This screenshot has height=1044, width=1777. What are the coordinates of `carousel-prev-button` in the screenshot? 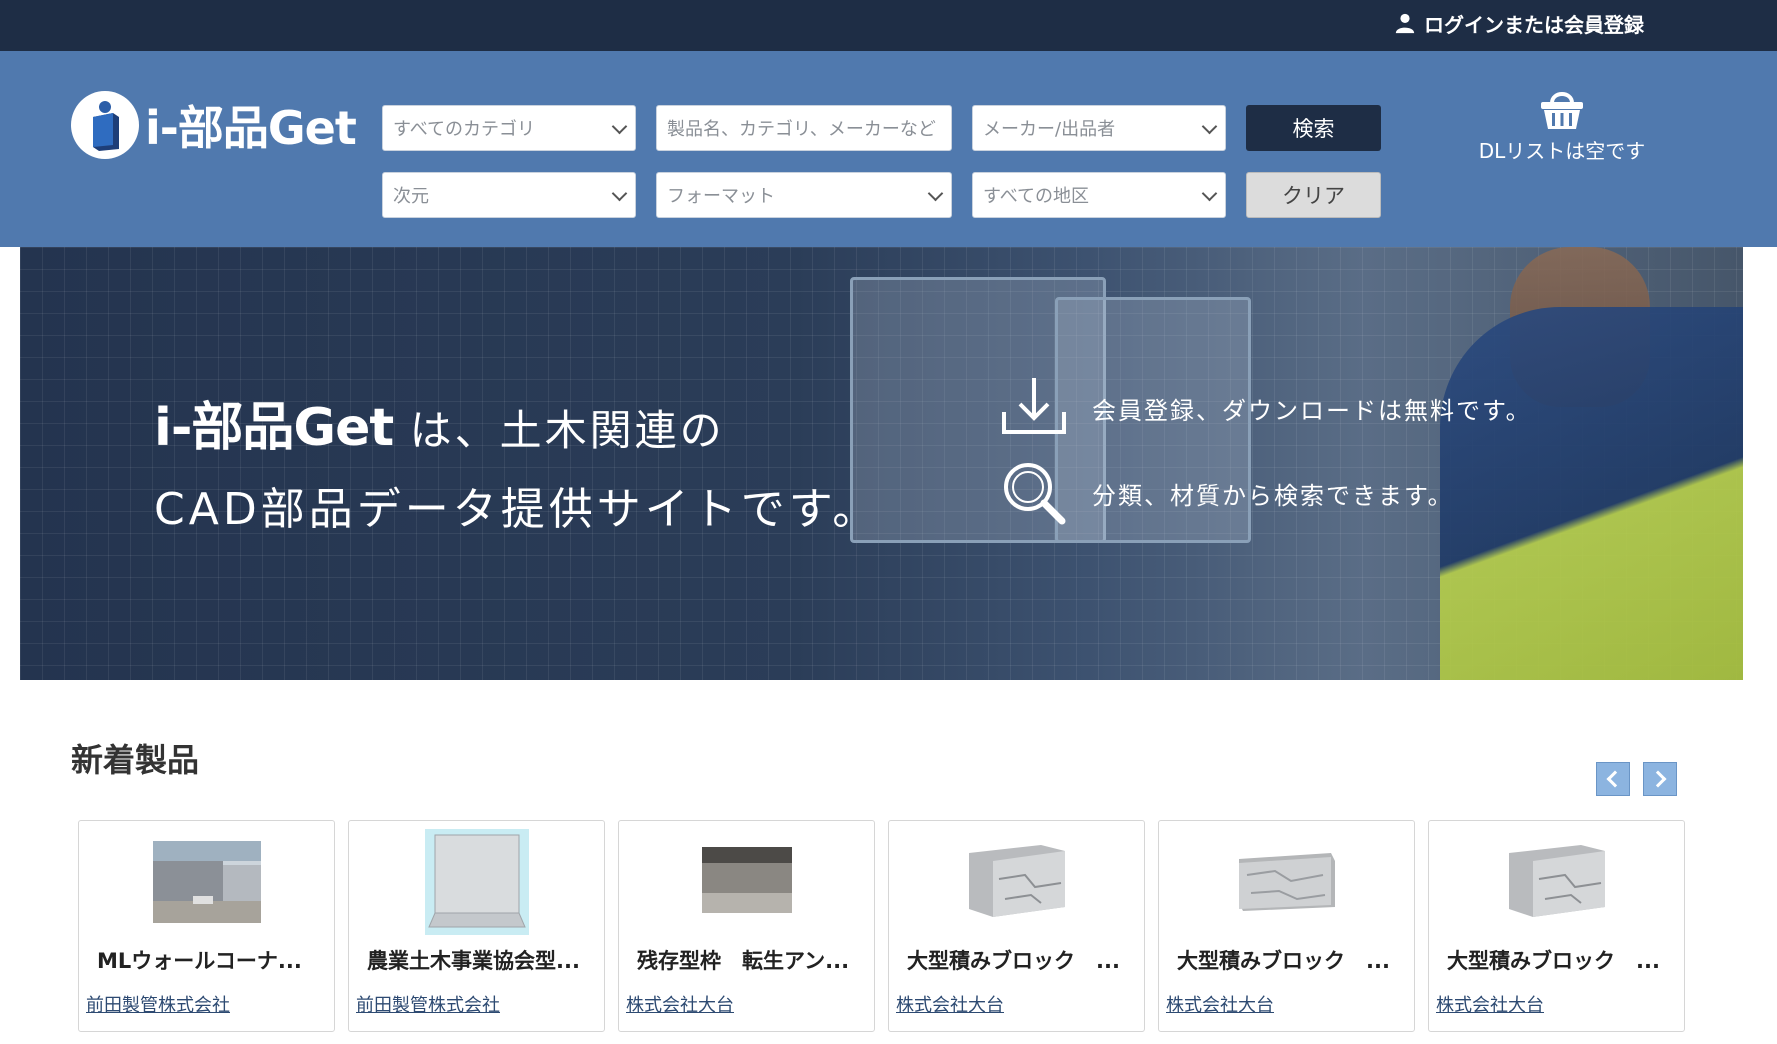 It's located at (1613, 779).